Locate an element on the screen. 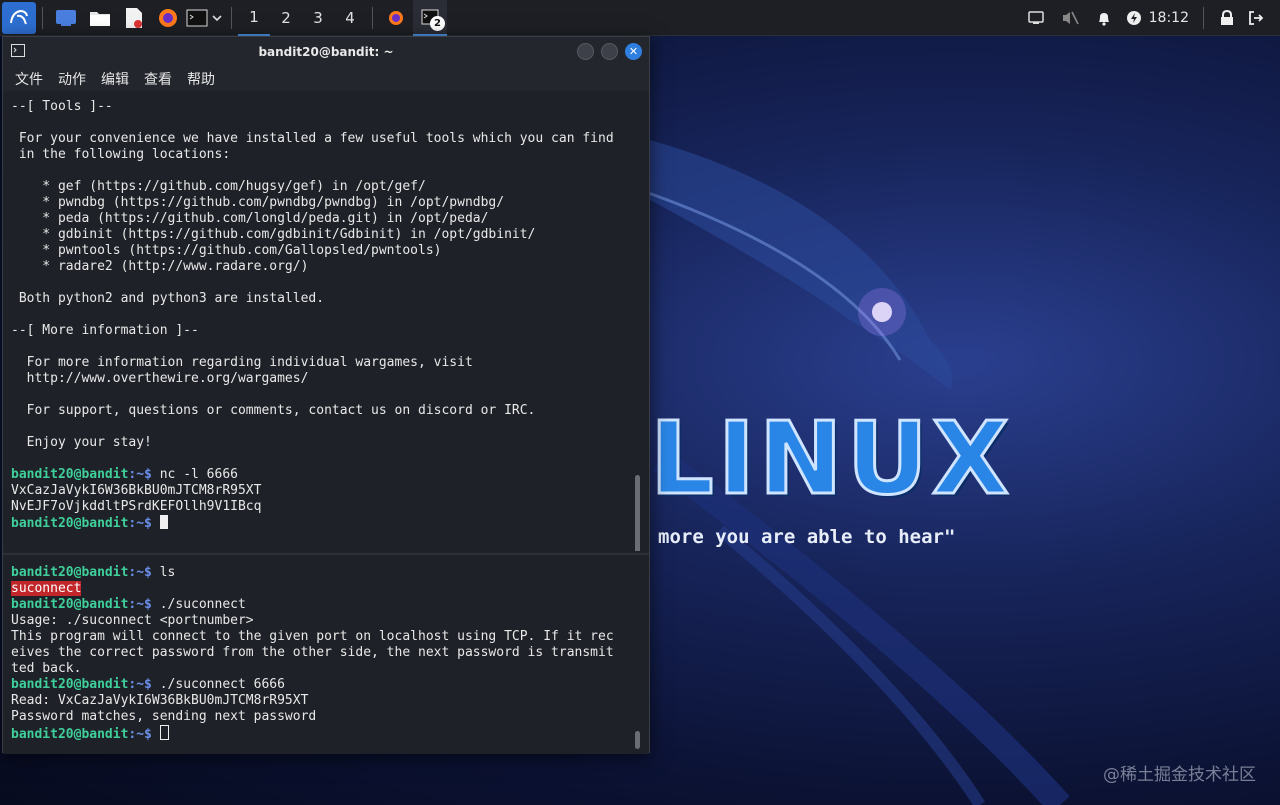 The image size is (1280, 805). logout-icon is located at coordinates (1256, 17).